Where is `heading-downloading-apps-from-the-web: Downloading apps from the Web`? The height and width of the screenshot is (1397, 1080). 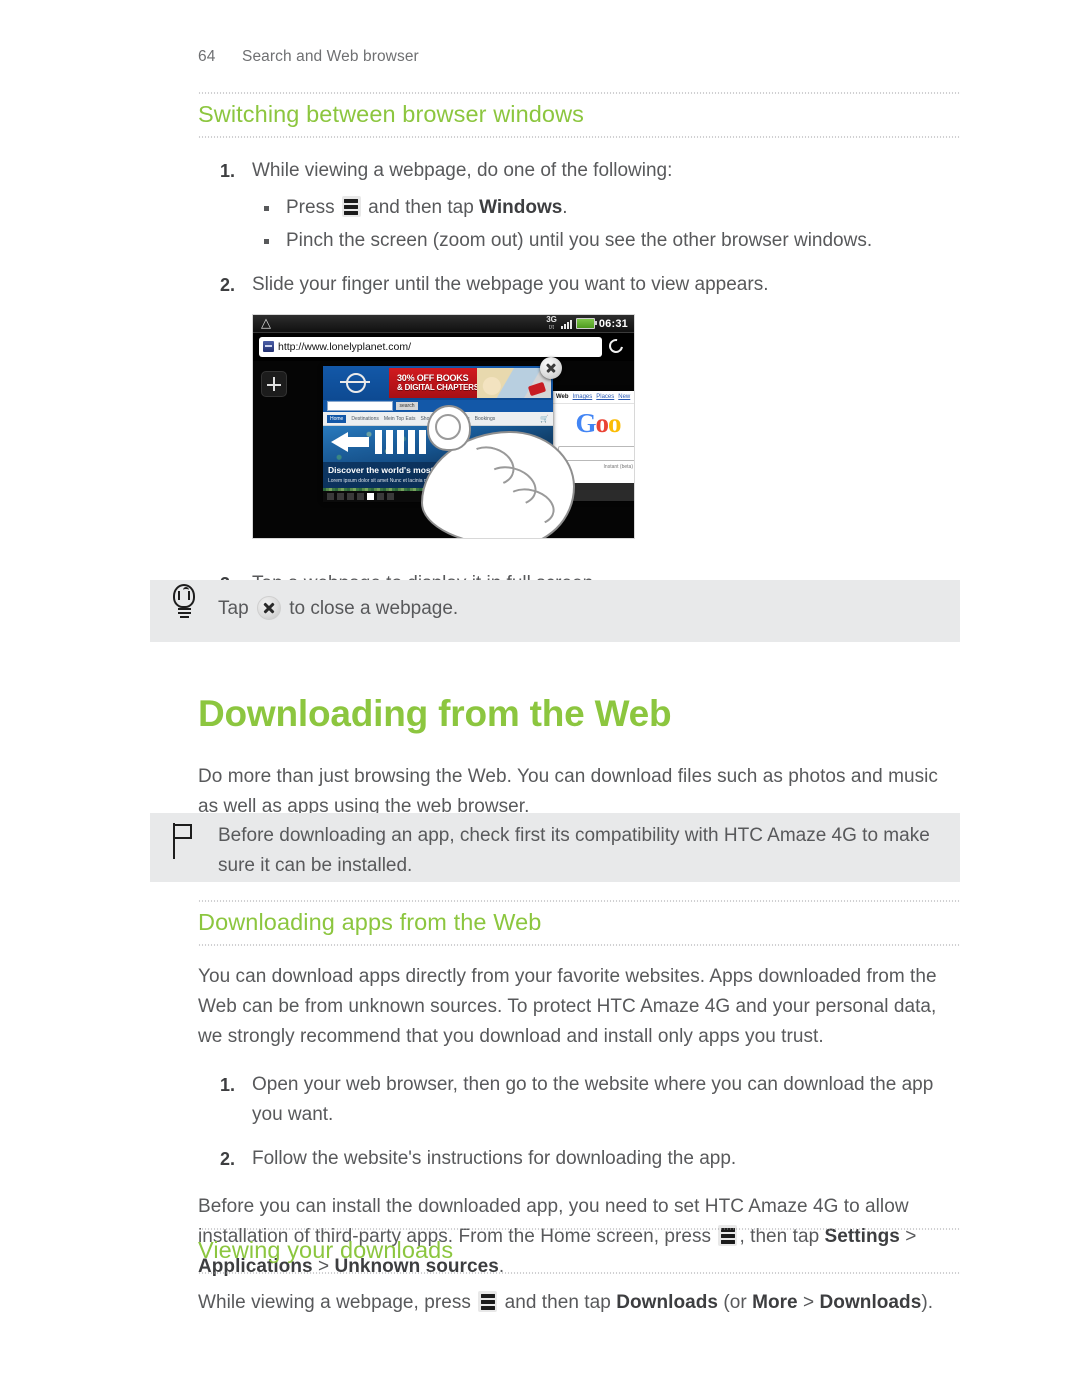
heading-downloading-apps-from-the-web: Downloading apps from the Web is located at coordinates (370, 922).